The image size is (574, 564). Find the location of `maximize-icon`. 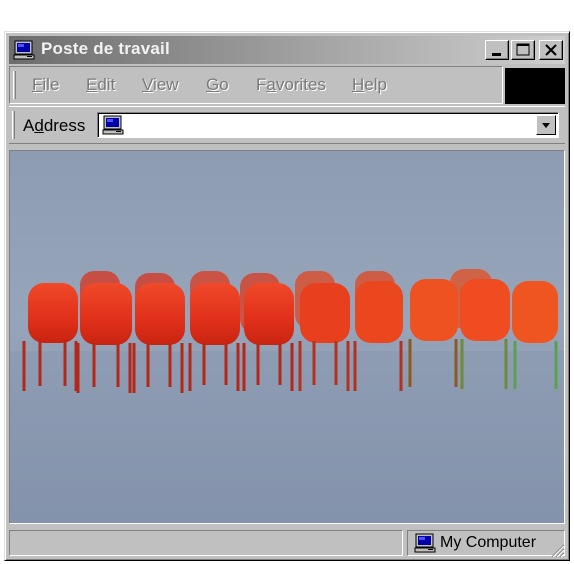

maximize-icon is located at coordinates (523, 49).